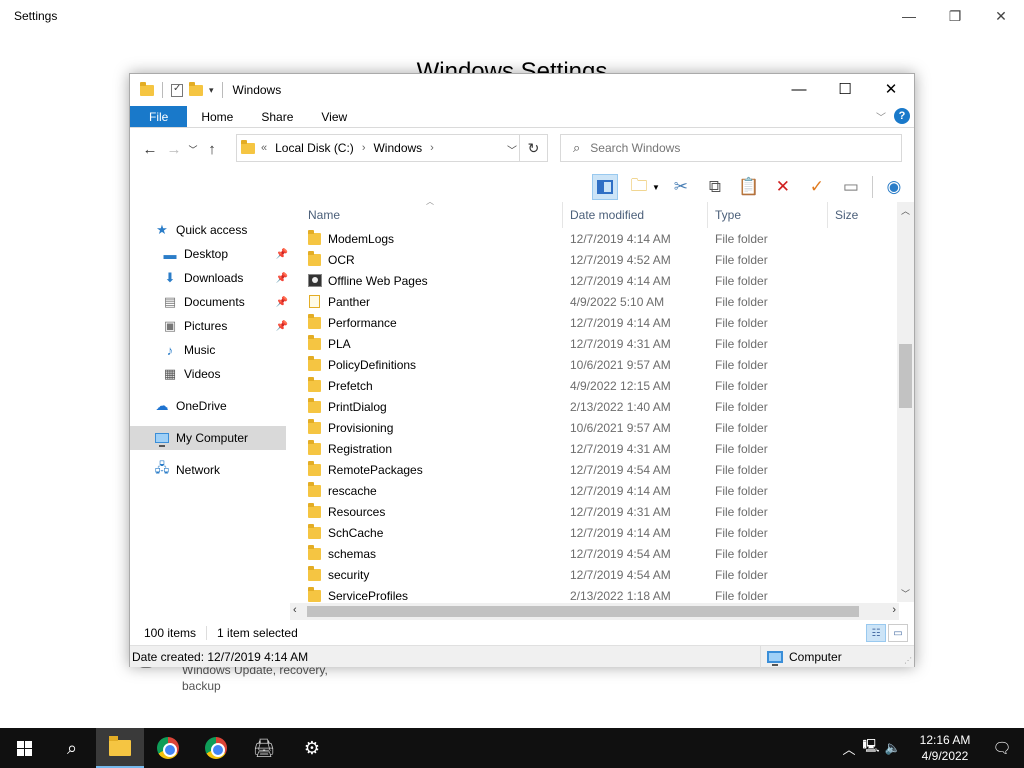 Image resolution: width=1024 pixels, height=768 pixels. I want to click on customize-qa-chevron-icon: ▾, so click(211, 90).